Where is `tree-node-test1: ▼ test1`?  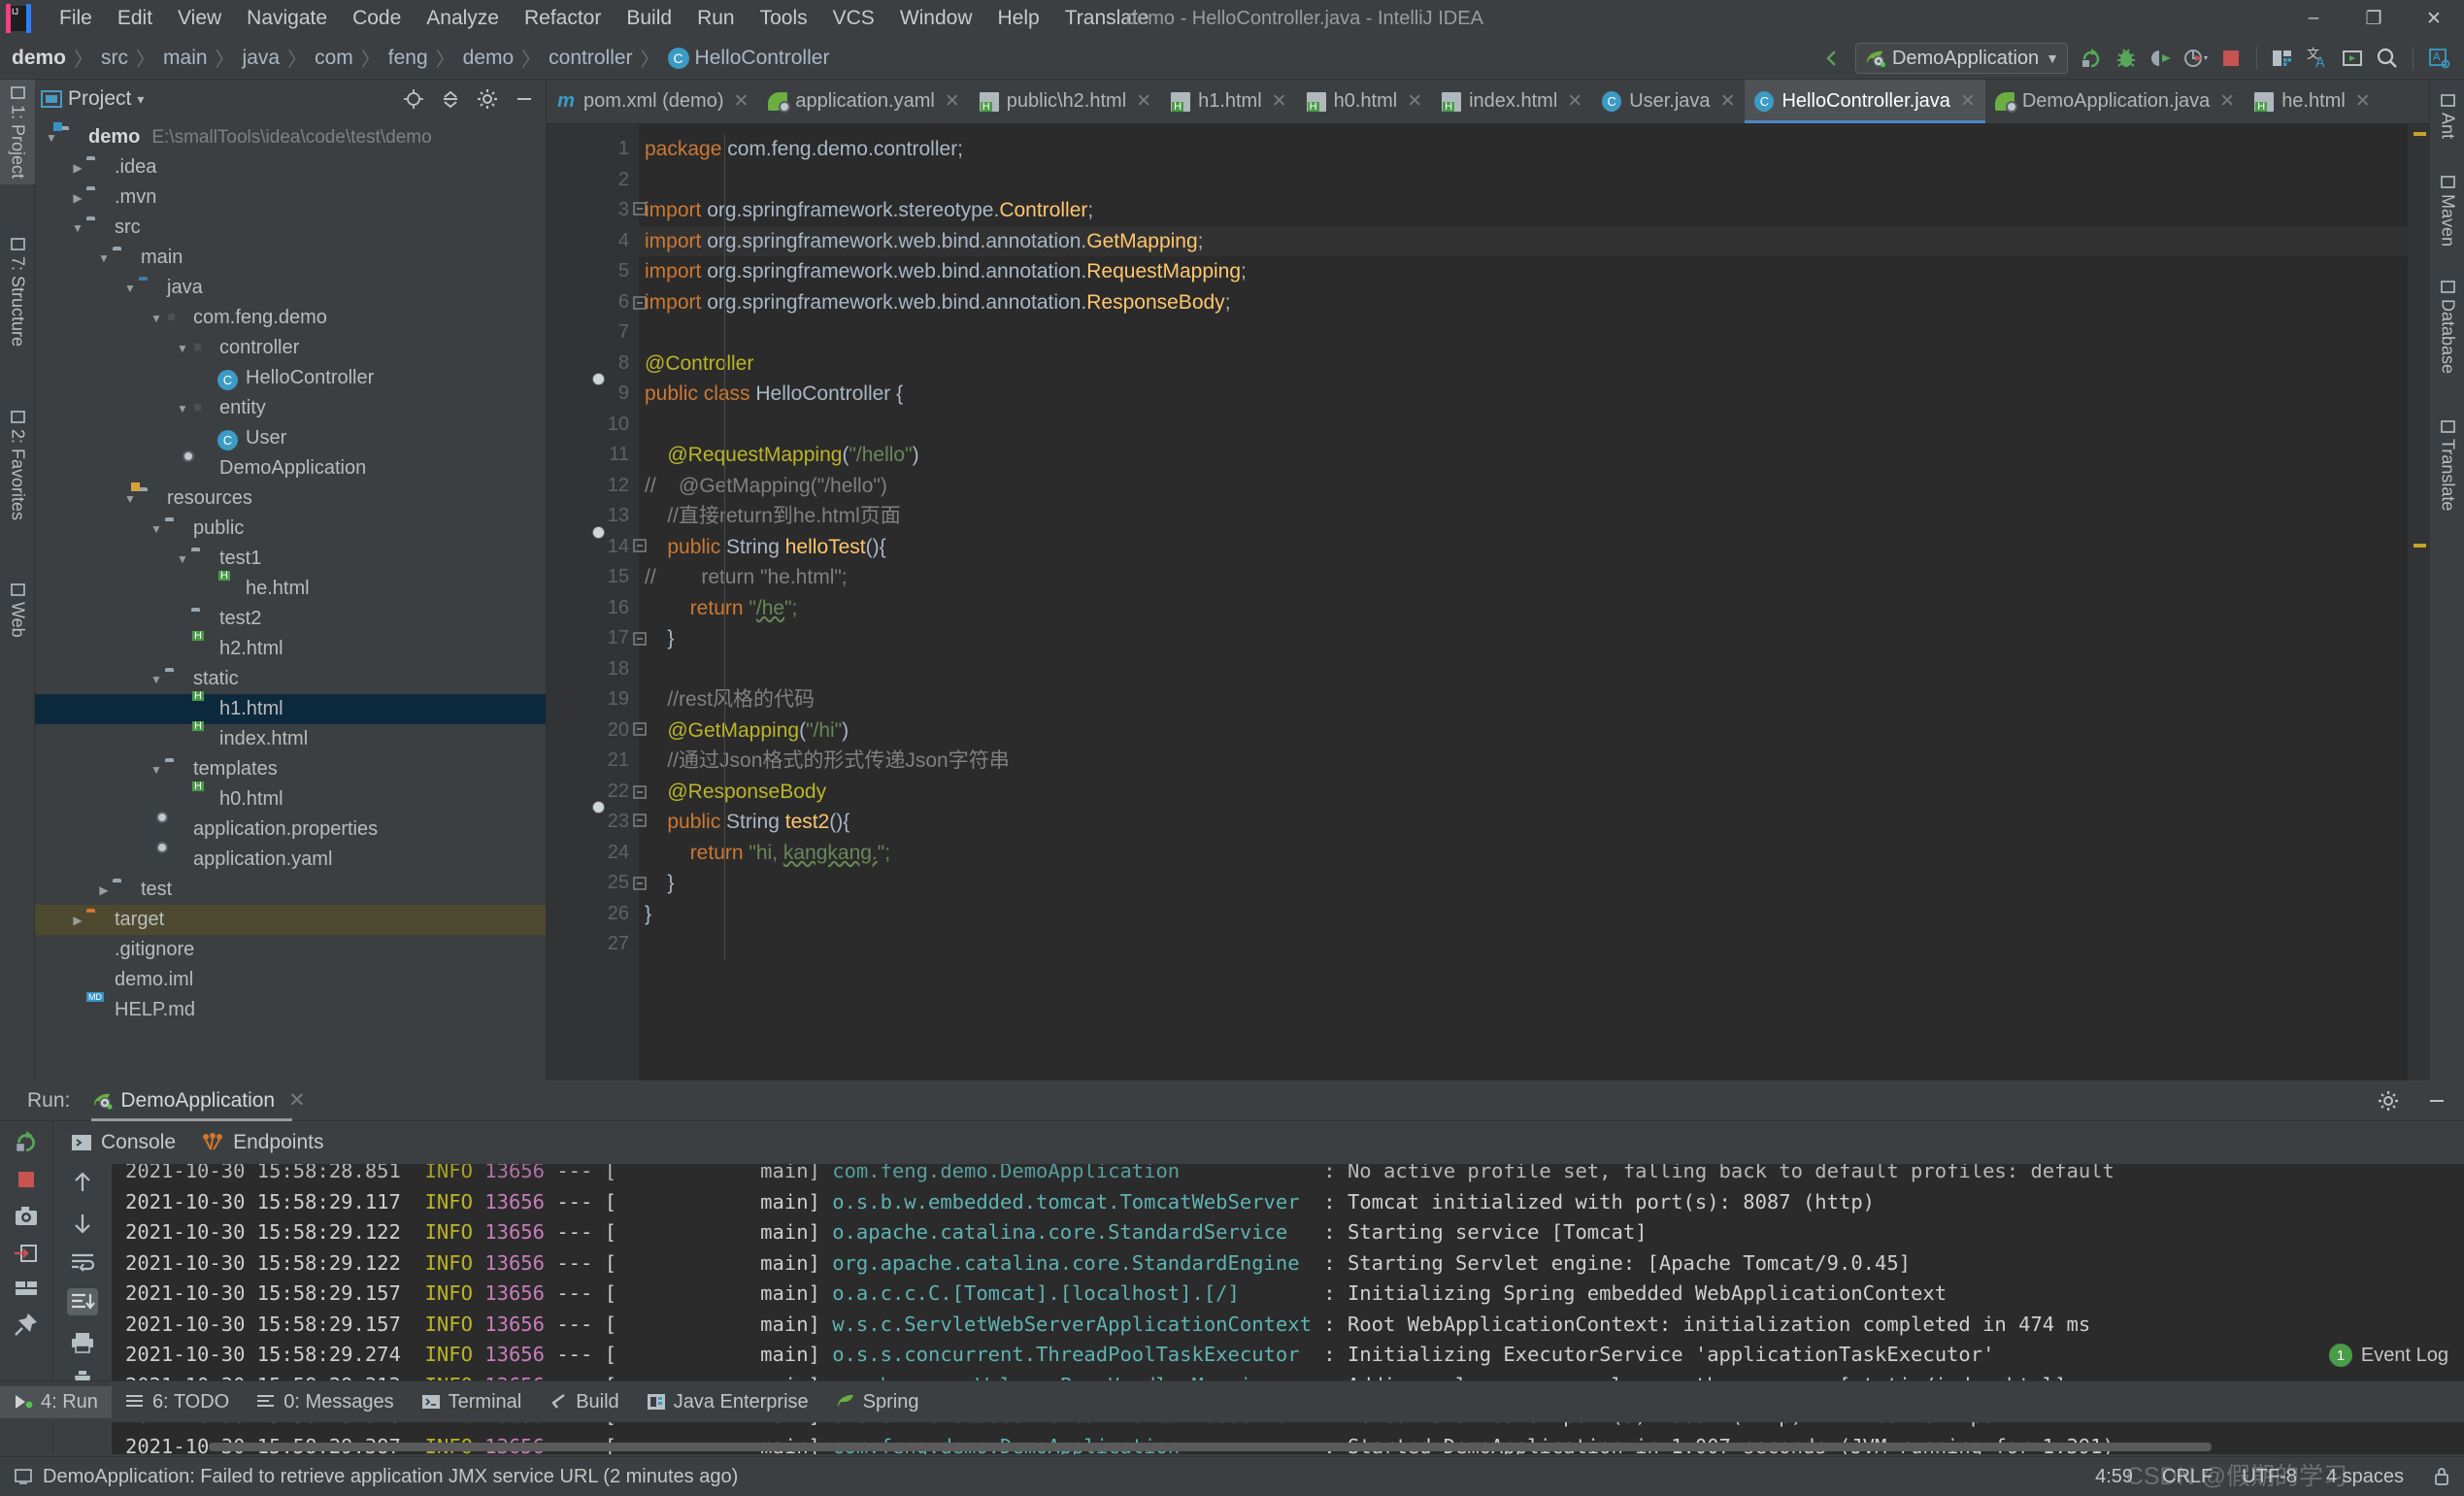 tree-node-test1: ▼ test1 is located at coordinates (290, 559).